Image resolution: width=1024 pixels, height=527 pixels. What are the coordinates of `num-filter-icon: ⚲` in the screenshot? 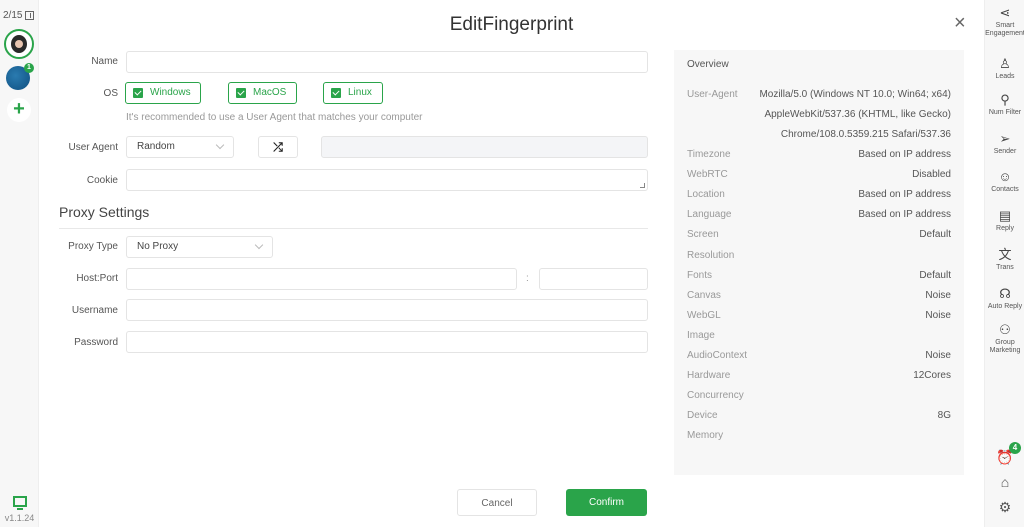 It's located at (1005, 99).